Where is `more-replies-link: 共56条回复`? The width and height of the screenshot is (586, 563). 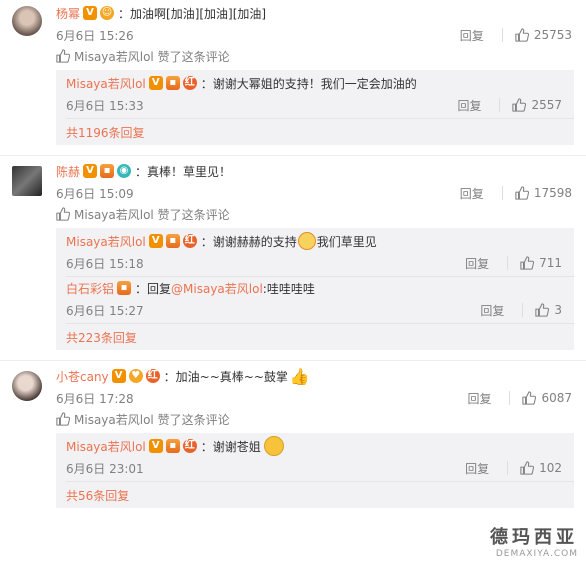 more-replies-link: 共56条回复 is located at coordinates (320, 495).